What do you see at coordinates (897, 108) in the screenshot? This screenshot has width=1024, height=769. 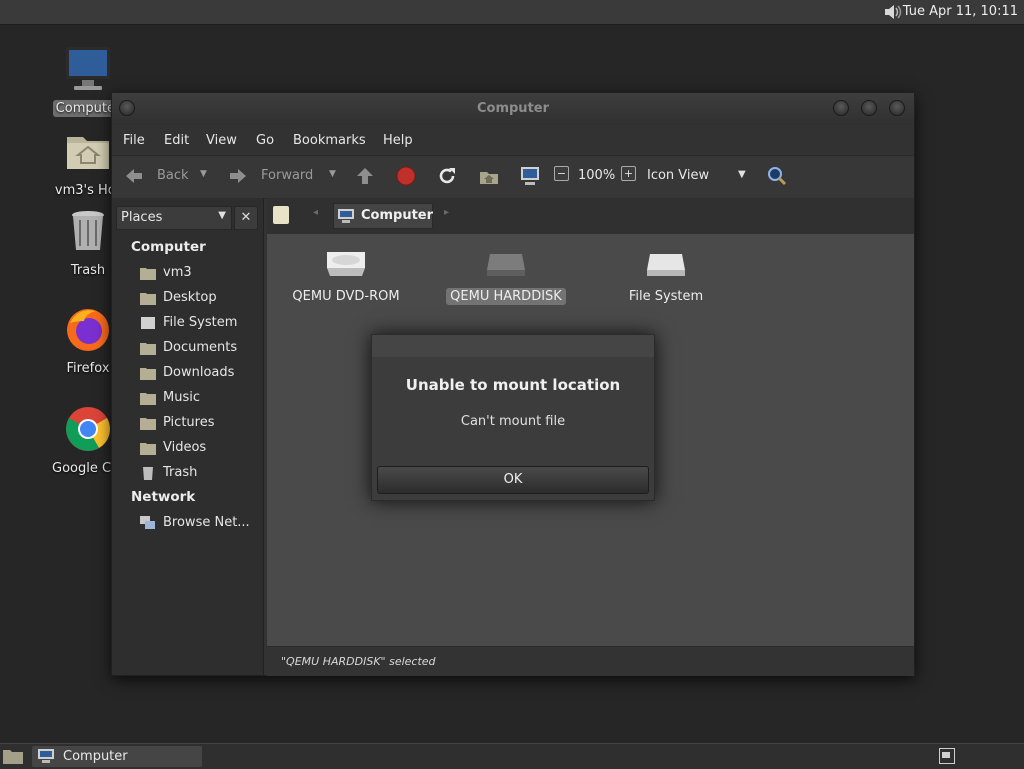 I see `close-button` at bounding box center [897, 108].